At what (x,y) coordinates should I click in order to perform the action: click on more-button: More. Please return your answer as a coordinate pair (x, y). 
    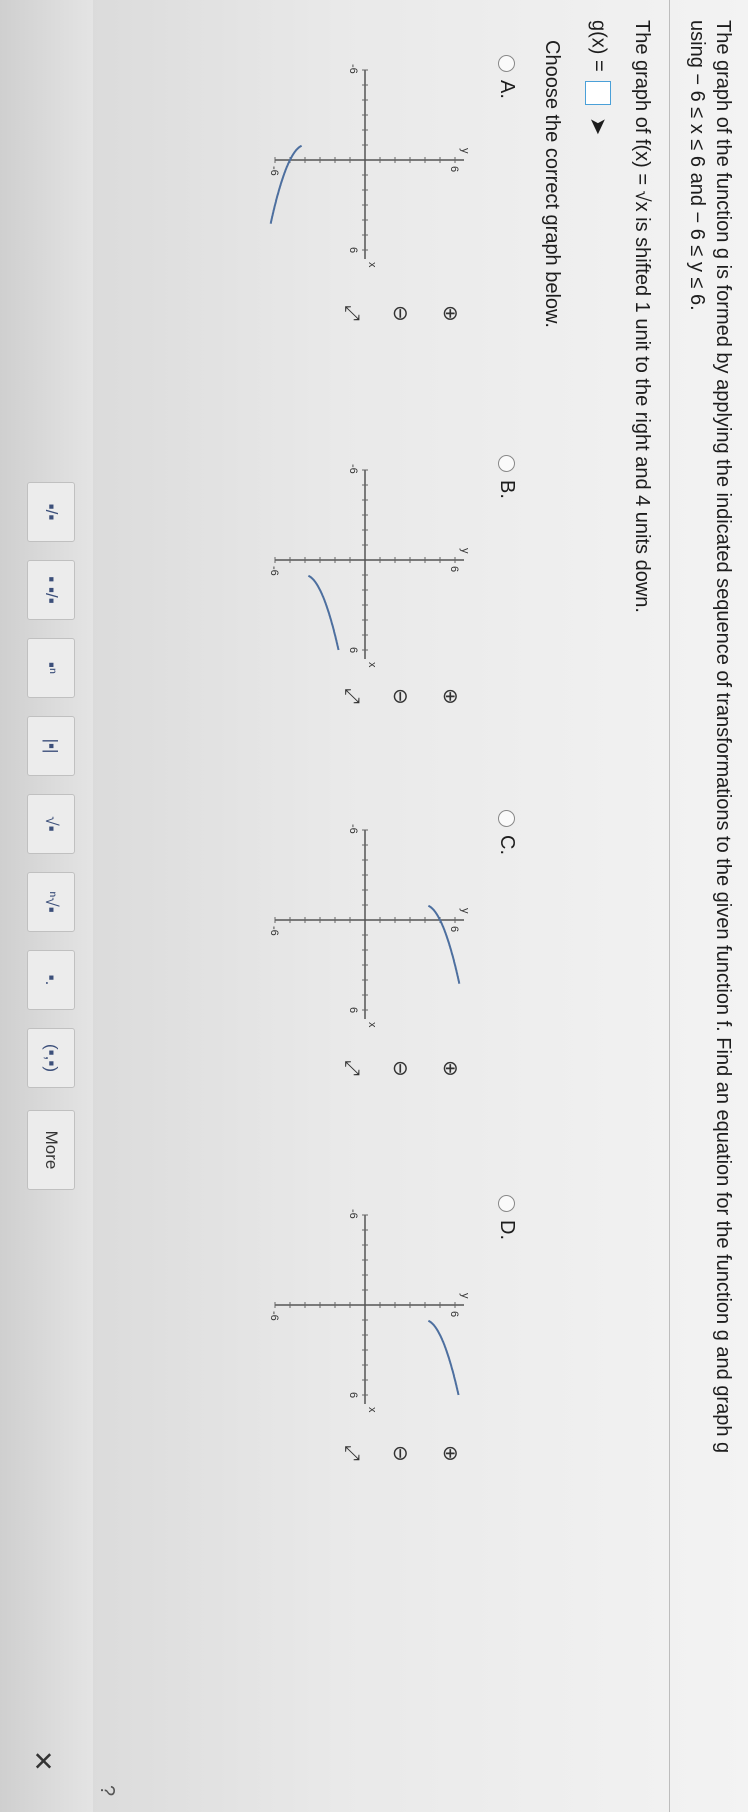
    Looking at the image, I should click on (51, 1150).